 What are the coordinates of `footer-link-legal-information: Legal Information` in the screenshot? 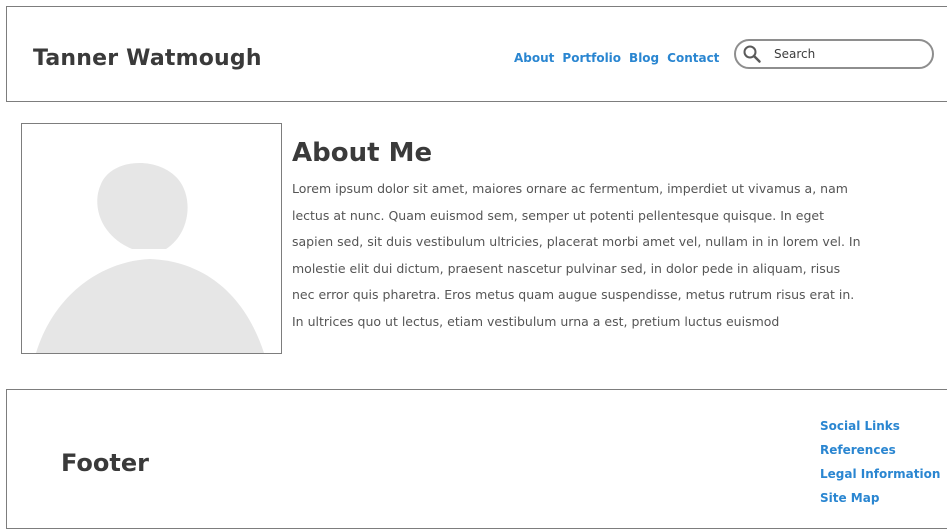 It's located at (880, 474).